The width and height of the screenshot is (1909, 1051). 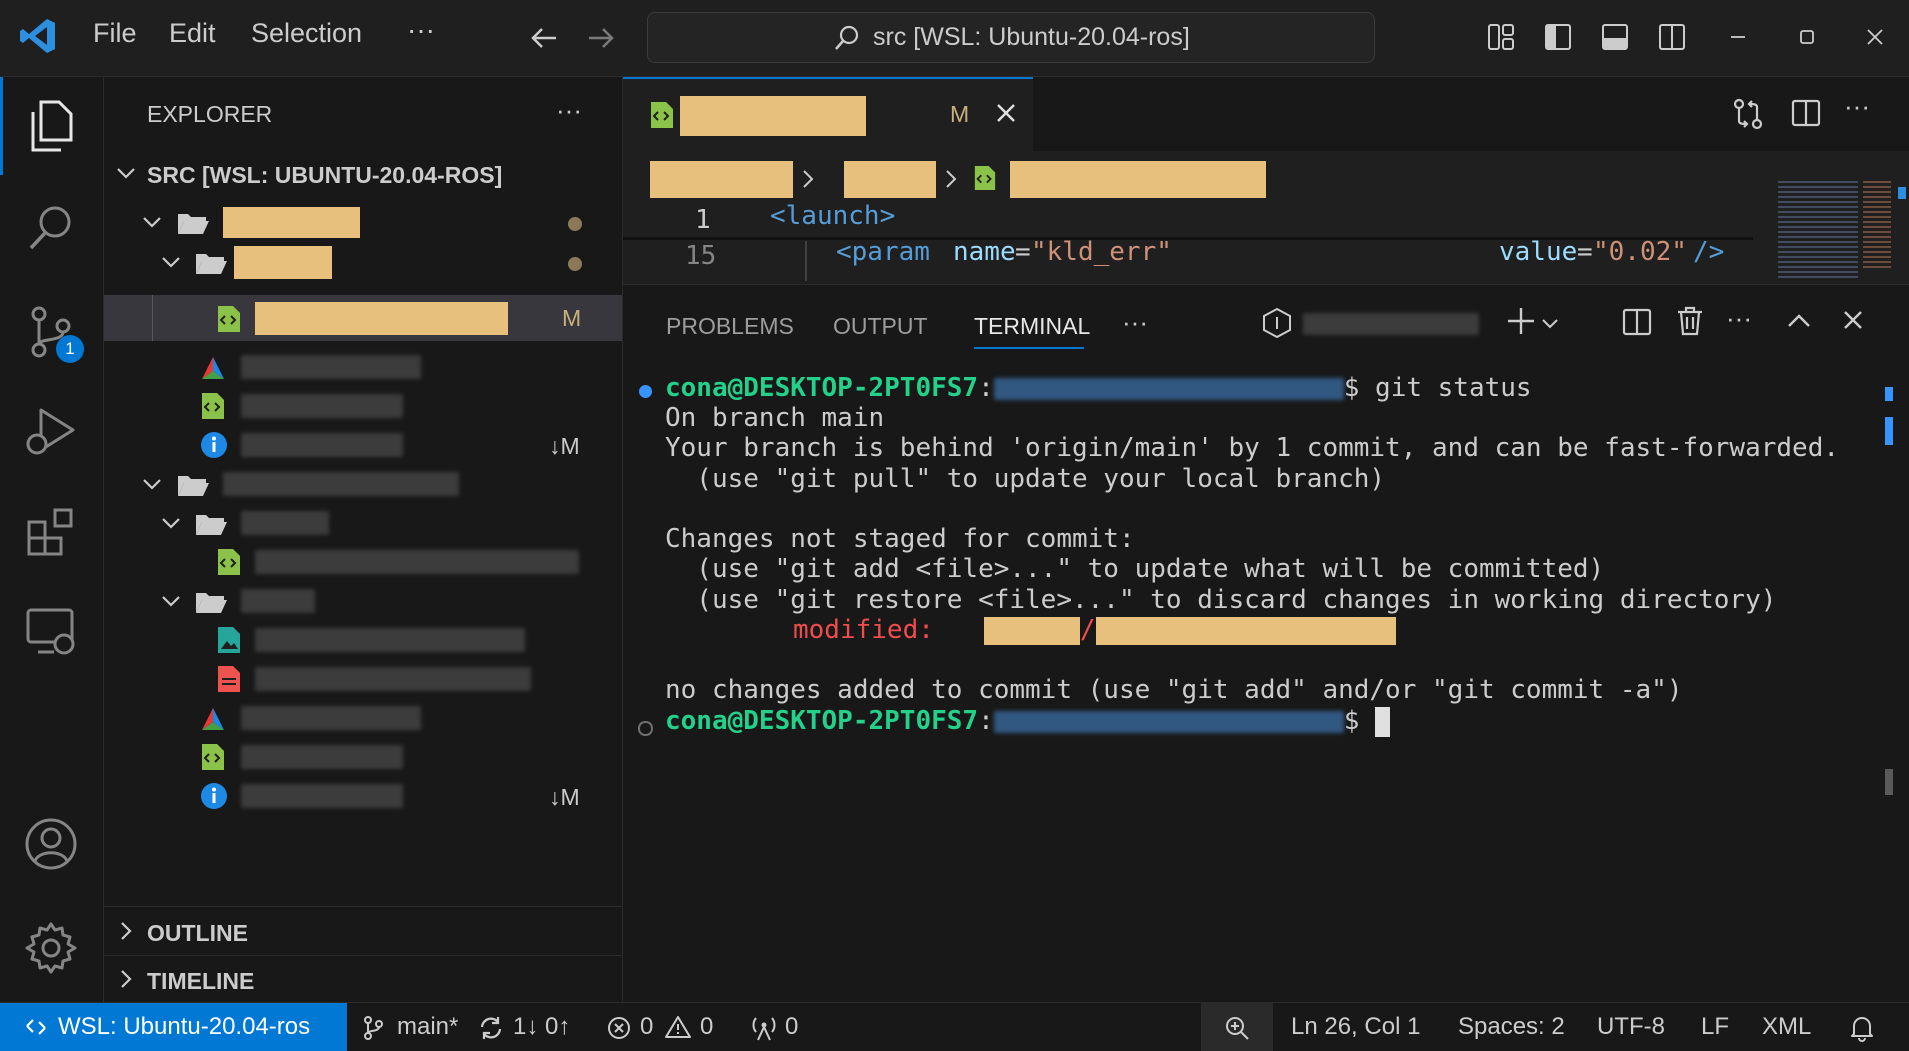 What do you see at coordinates (1889, 683) in the screenshot?
I see `terminal-scrollbar` at bounding box center [1889, 683].